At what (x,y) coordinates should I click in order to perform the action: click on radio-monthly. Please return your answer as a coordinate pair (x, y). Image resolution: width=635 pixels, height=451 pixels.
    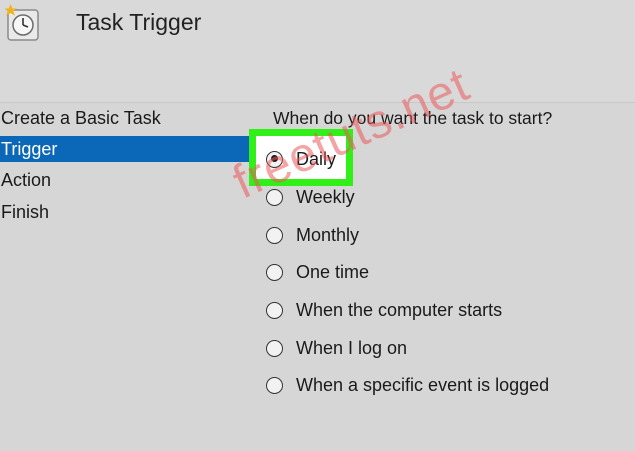
    Looking at the image, I should click on (274, 235).